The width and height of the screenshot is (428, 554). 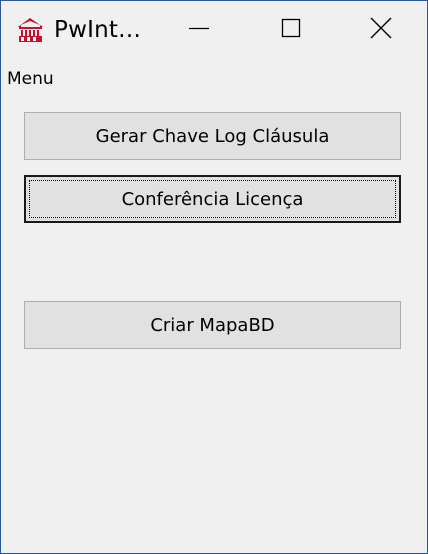 I want to click on button-label: Gerar Chave Log Cláusula, so click(x=212, y=136).